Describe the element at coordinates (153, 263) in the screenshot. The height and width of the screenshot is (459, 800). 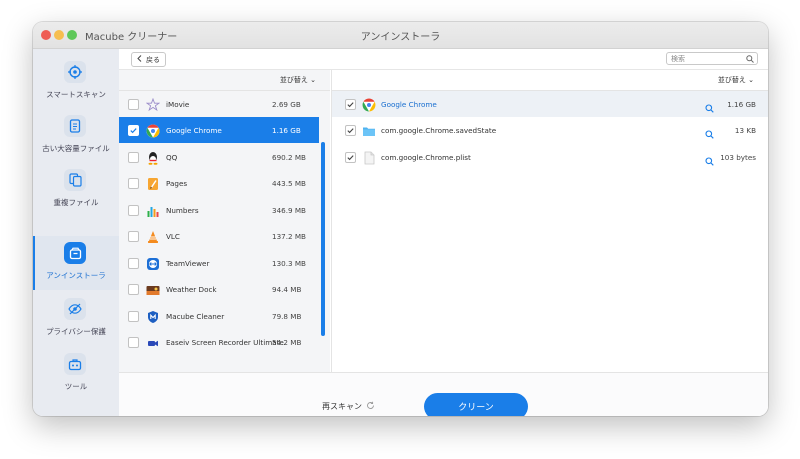
I see `teamviewer-icon` at that location.